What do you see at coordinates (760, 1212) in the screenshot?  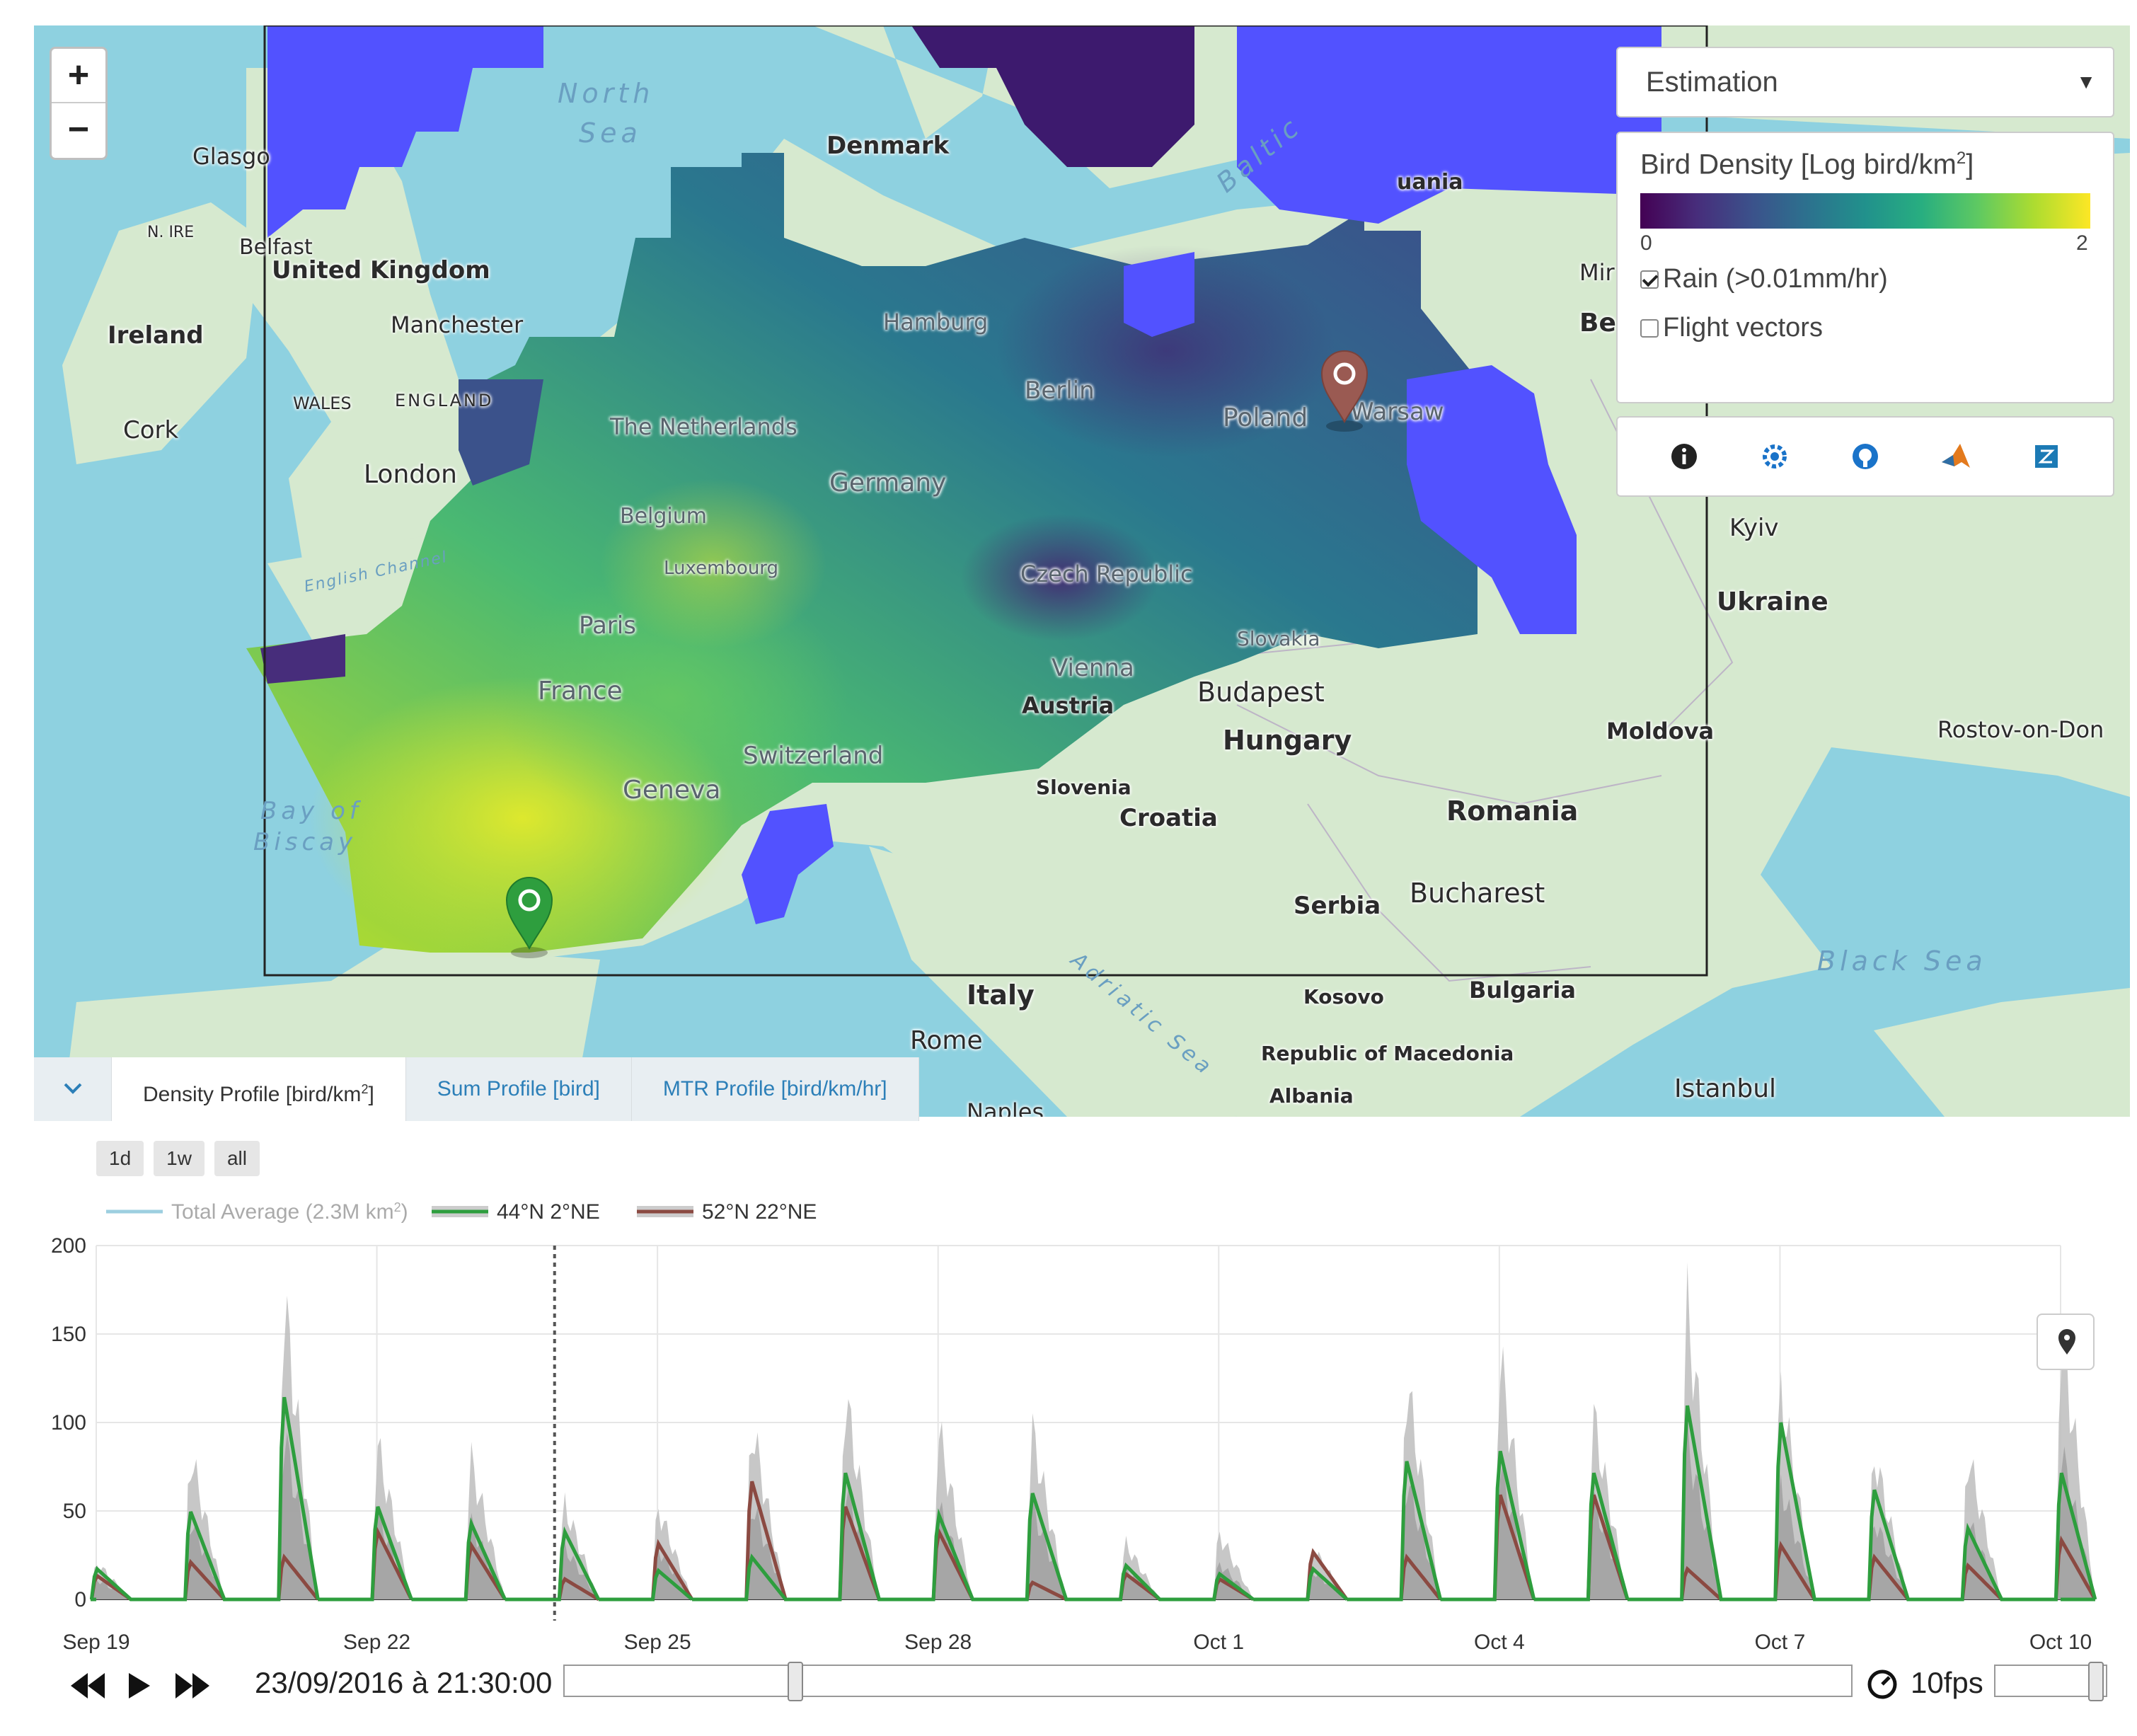 I see `legend-label: 52°N 22°NE` at bounding box center [760, 1212].